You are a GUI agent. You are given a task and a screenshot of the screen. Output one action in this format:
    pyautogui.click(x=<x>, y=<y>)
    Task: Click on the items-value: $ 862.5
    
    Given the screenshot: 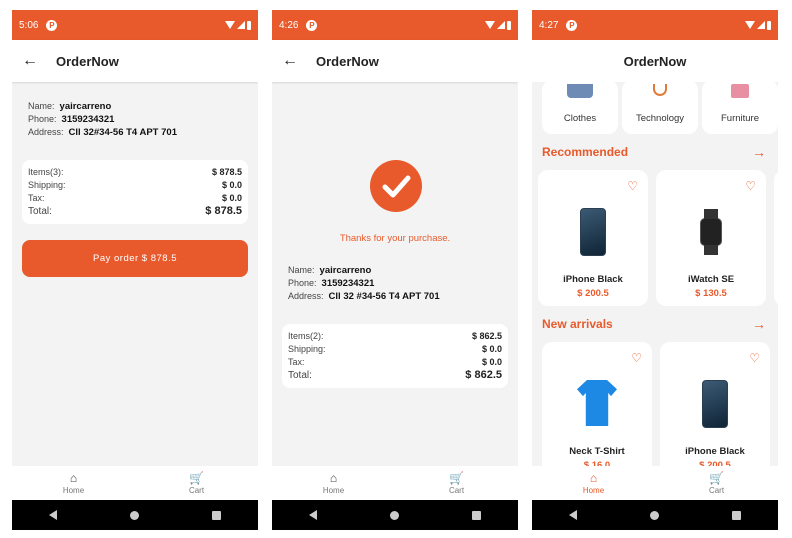 What is the action you would take?
    pyautogui.click(x=486, y=336)
    